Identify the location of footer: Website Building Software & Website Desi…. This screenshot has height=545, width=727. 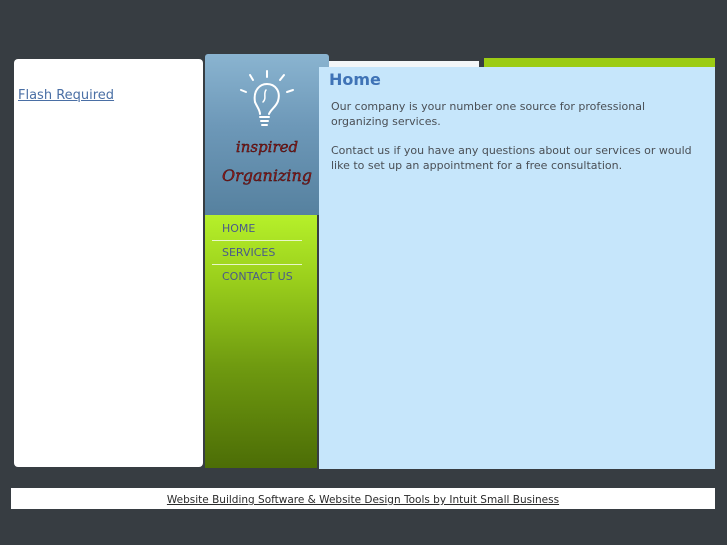
(363, 498).